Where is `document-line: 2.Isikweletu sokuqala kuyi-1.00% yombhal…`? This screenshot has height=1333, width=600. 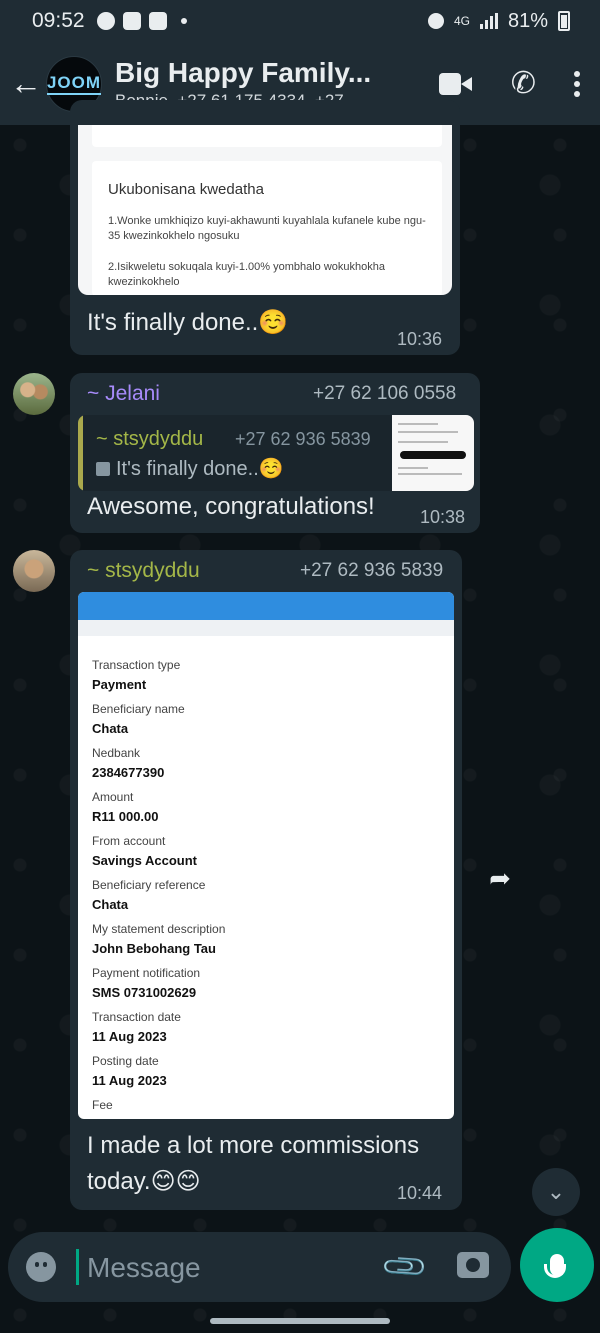
document-line: 2.Isikweletu sokuqala kuyi-1.00% yombhal… is located at coordinates (246, 274).